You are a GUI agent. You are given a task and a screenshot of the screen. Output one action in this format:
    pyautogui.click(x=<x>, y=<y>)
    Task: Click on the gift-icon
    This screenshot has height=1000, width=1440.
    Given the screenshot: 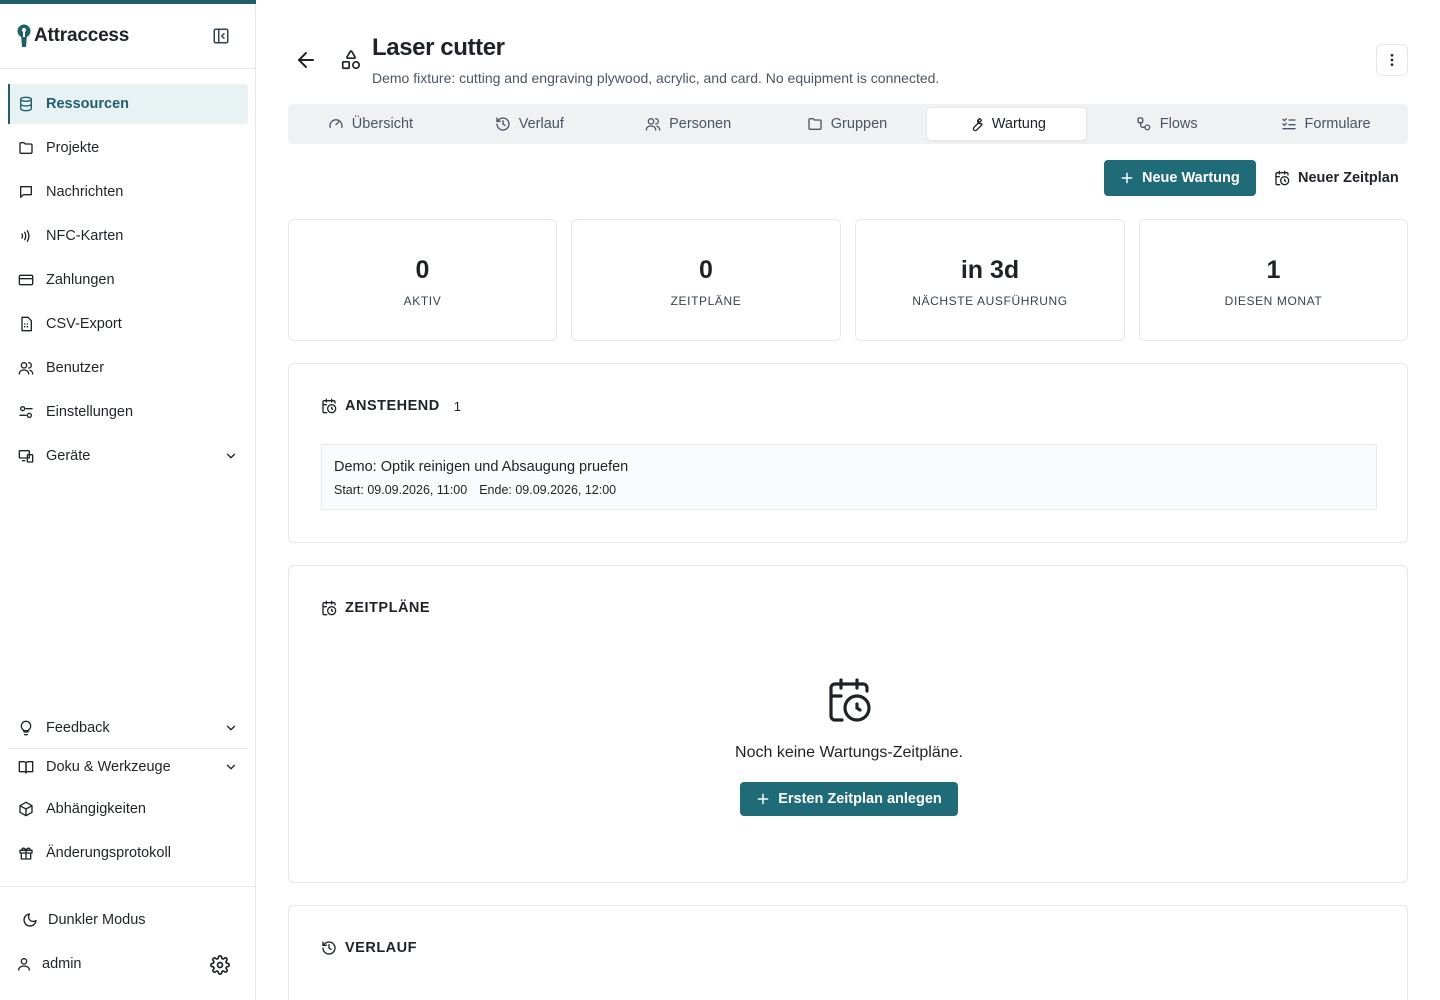 What is the action you would take?
    pyautogui.click(x=26, y=853)
    